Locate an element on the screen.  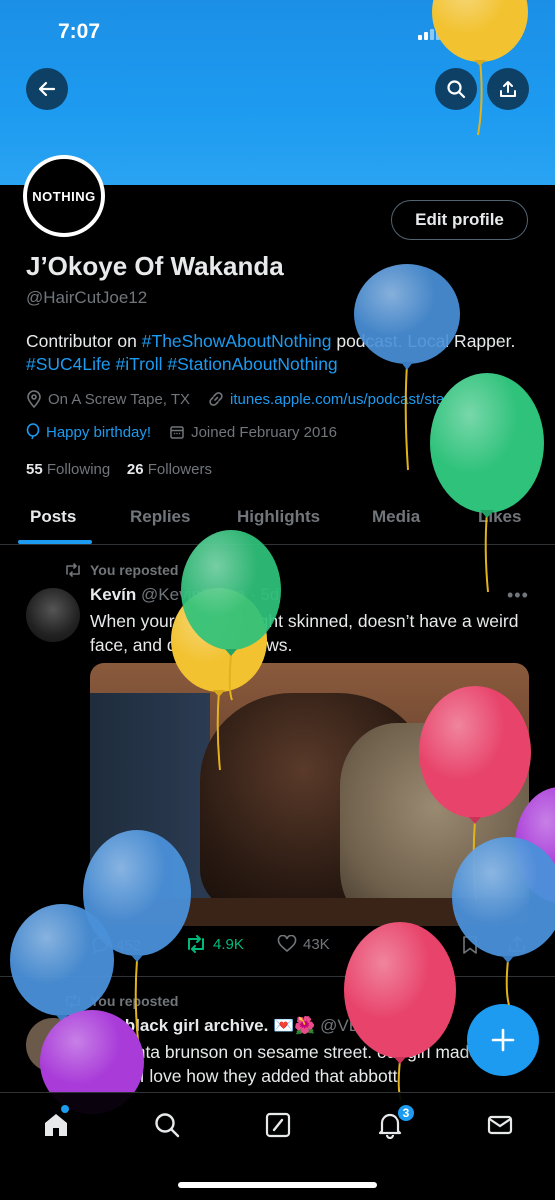
post-divider is located at coordinates (277, 976).